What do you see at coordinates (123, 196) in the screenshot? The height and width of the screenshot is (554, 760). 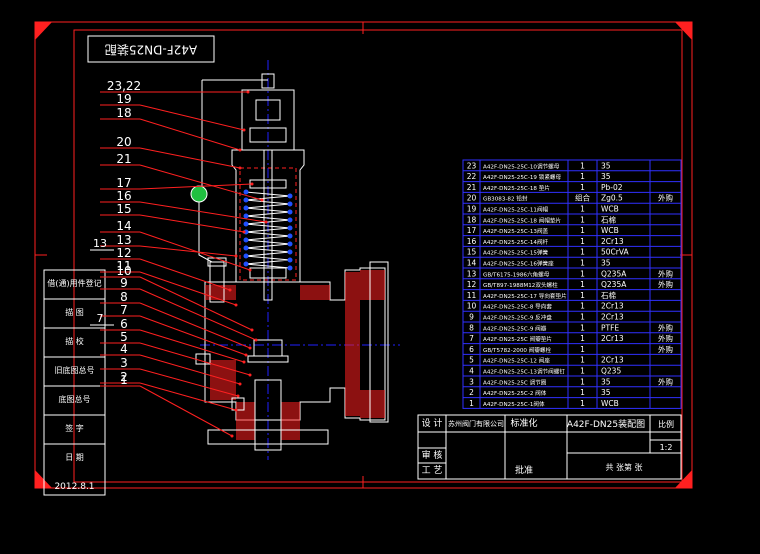 I see `balloon-number: 16` at bounding box center [123, 196].